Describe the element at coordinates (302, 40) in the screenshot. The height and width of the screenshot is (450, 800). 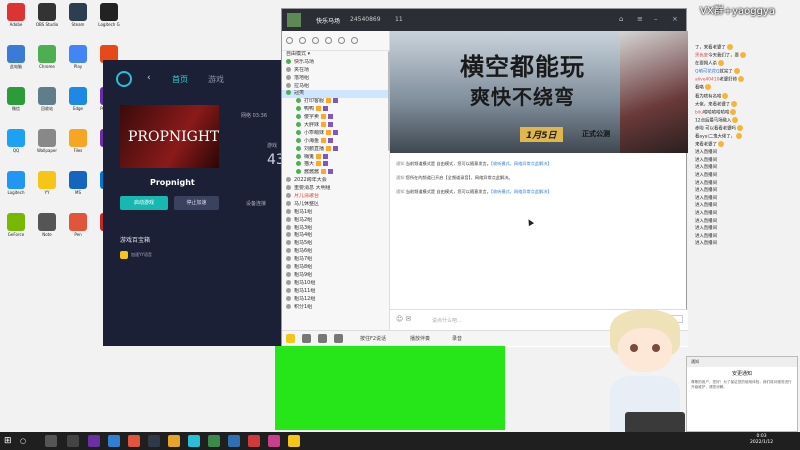
I see `settings-icon` at that location.